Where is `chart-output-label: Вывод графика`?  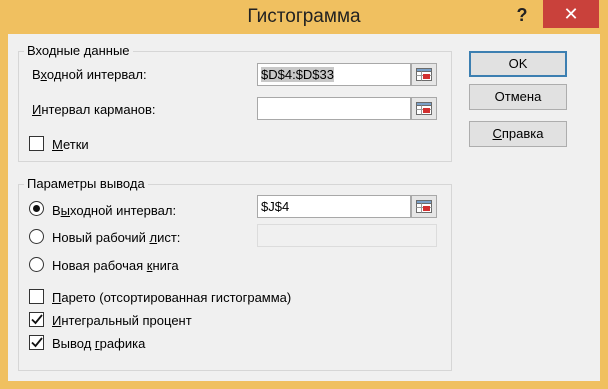
chart-output-label: Вывод графика is located at coordinates (98, 343).